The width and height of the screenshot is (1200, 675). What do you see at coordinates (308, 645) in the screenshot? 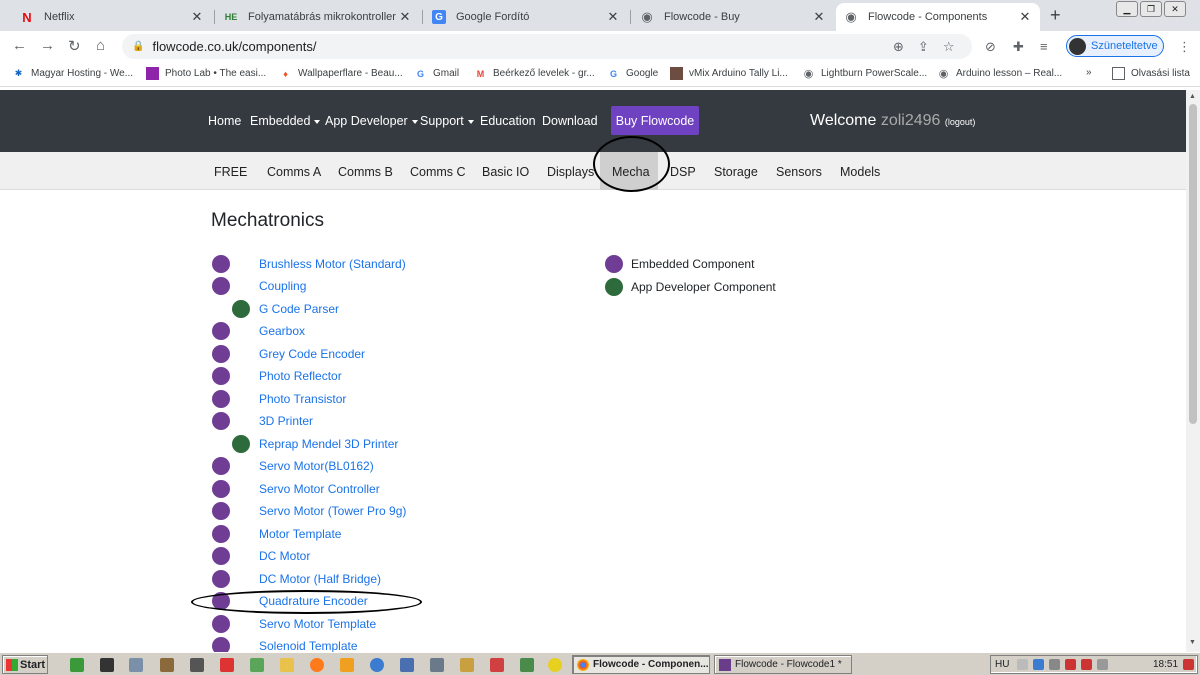
I see `component-link: Solenoid Template` at bounding box center [308, 645].